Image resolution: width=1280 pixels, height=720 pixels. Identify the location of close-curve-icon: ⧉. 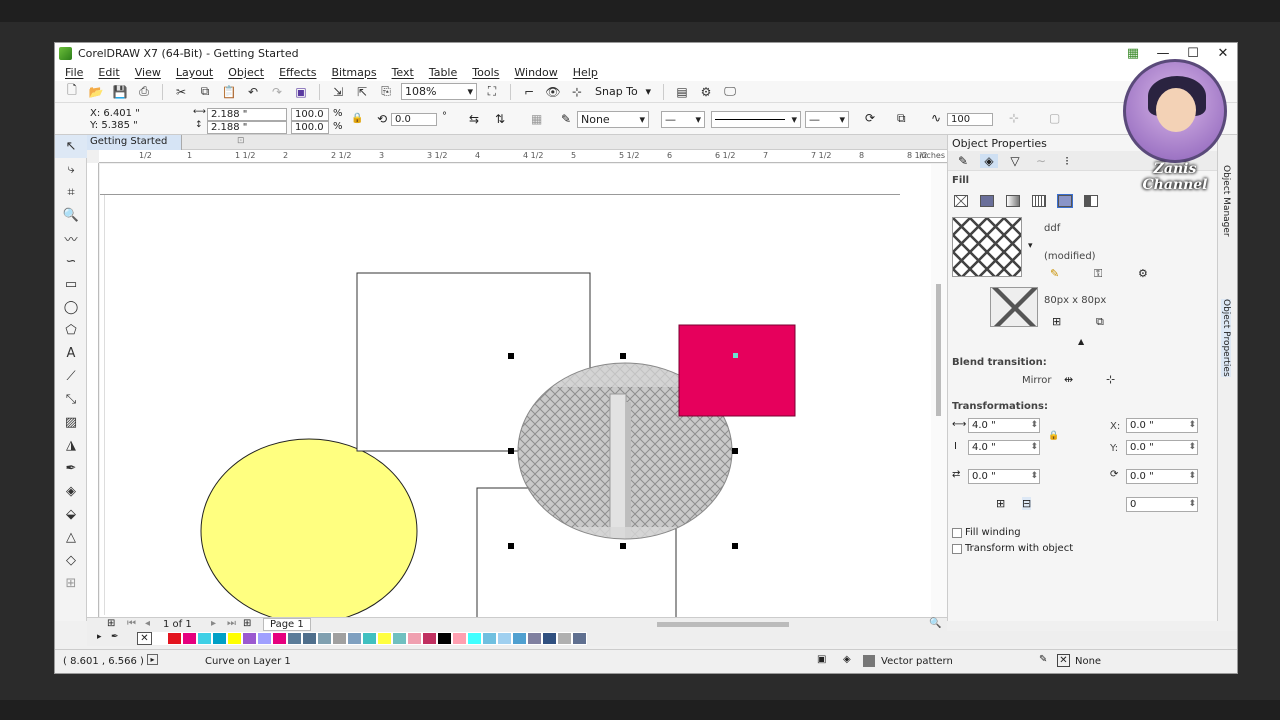
(901, 118).